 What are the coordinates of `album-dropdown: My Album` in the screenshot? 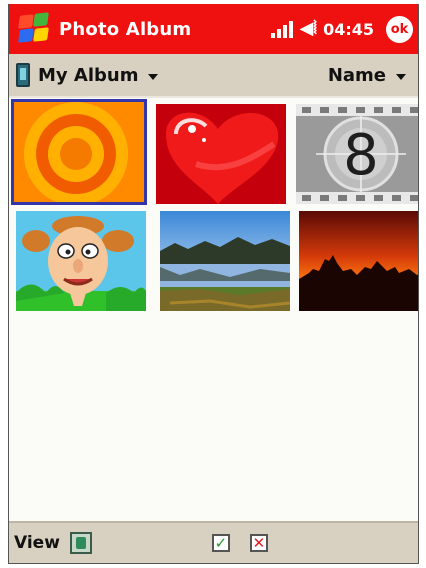 It's located at (94, 75).